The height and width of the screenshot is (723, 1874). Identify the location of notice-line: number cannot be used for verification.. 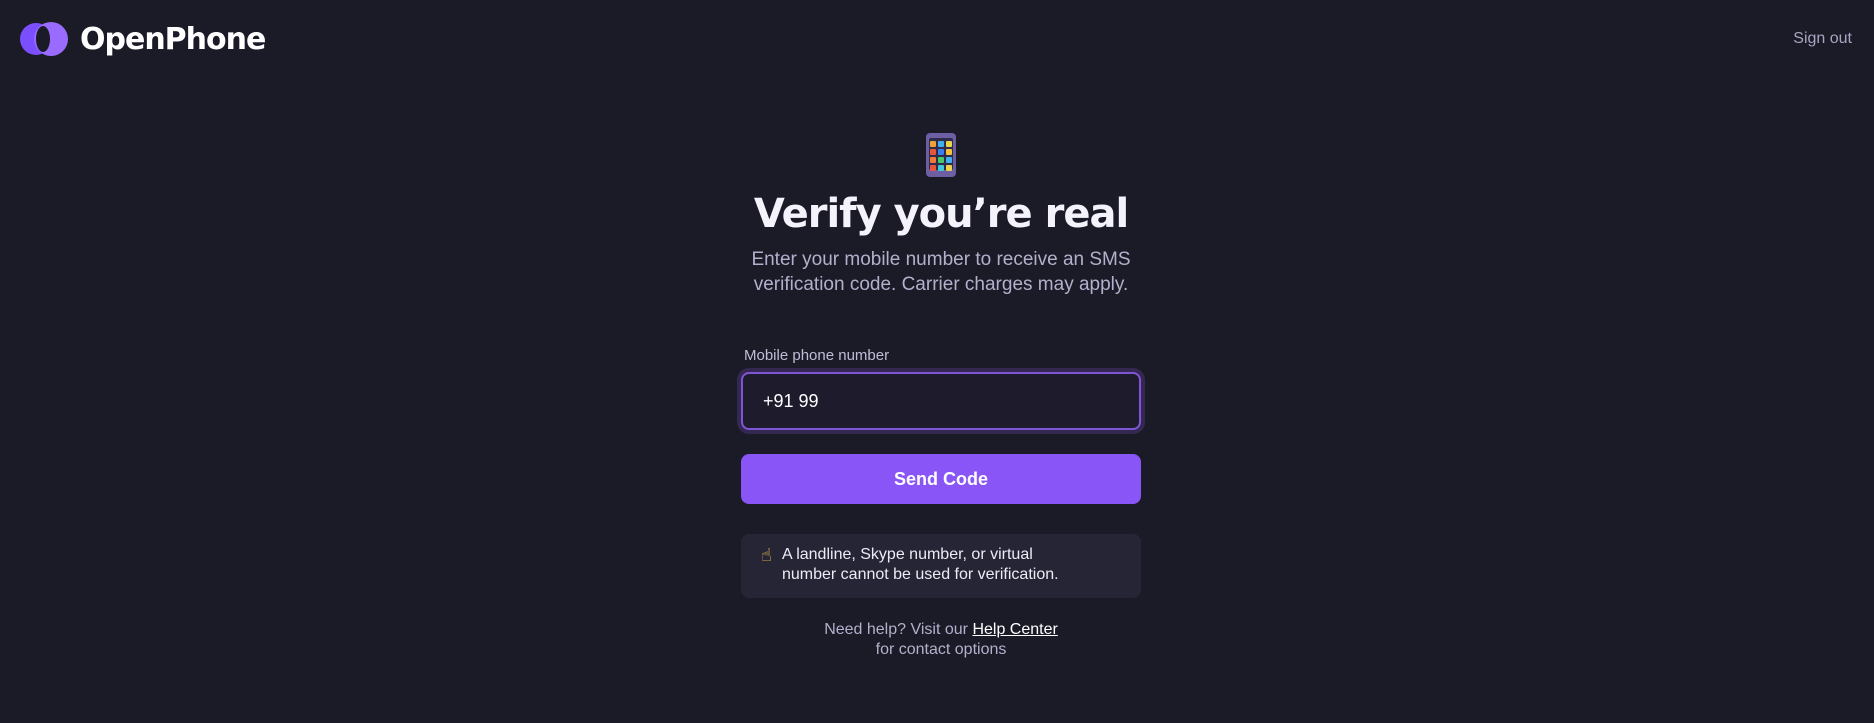
(920, 574).